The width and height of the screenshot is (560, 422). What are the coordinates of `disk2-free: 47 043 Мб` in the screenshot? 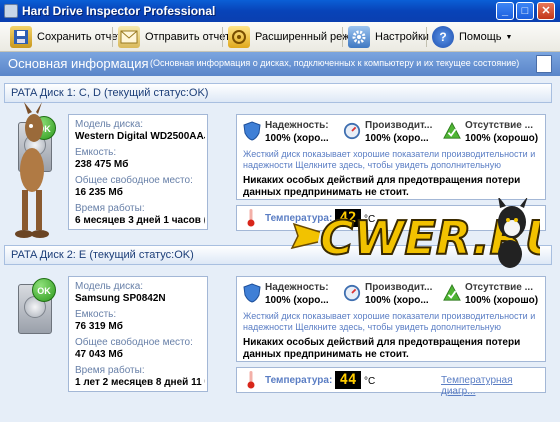 It's located at (99, 354).